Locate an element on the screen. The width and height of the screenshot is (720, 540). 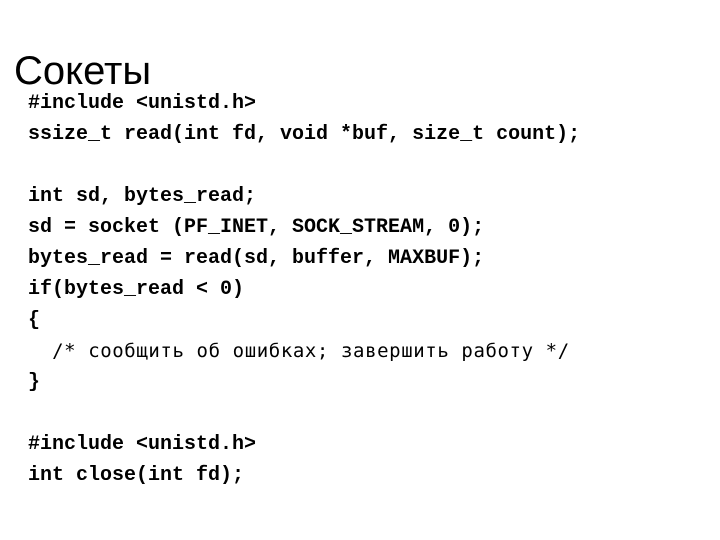
code-line: bytes_read = read(sd, buffer, MAXBUF); is located at coordinates (256, 258).